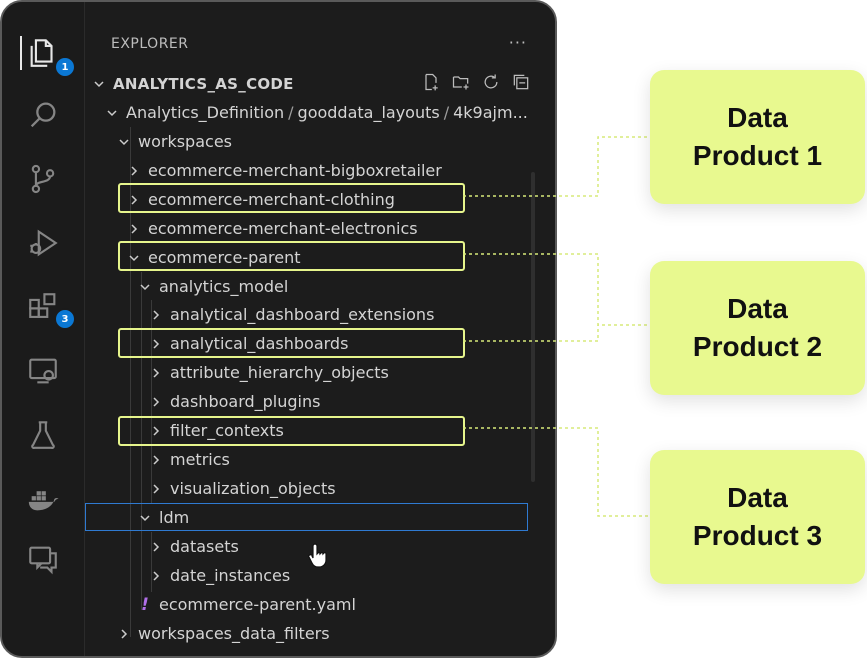 The image size is (867, 658). What do you see at coordinates (757, 535) in the screenshot?
I see `callout-line: Product 3` at bounding box center [757, 535].